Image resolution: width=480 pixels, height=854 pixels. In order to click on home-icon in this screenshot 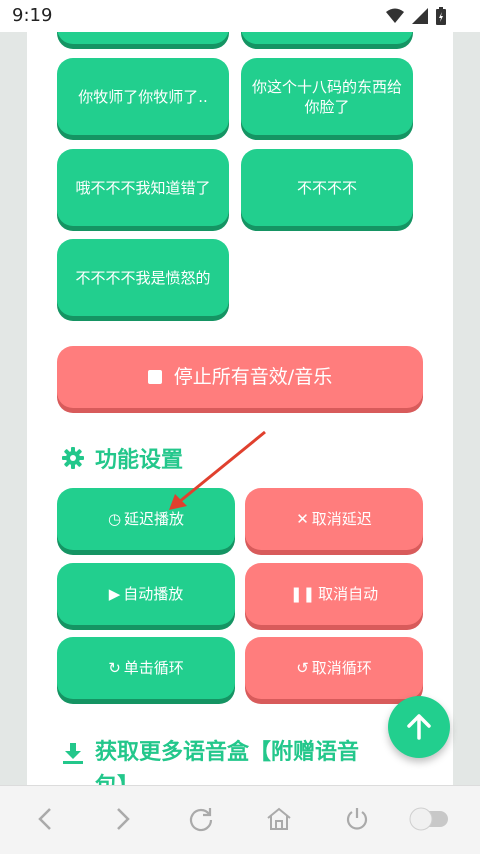, I will do `click(279, 818)`.